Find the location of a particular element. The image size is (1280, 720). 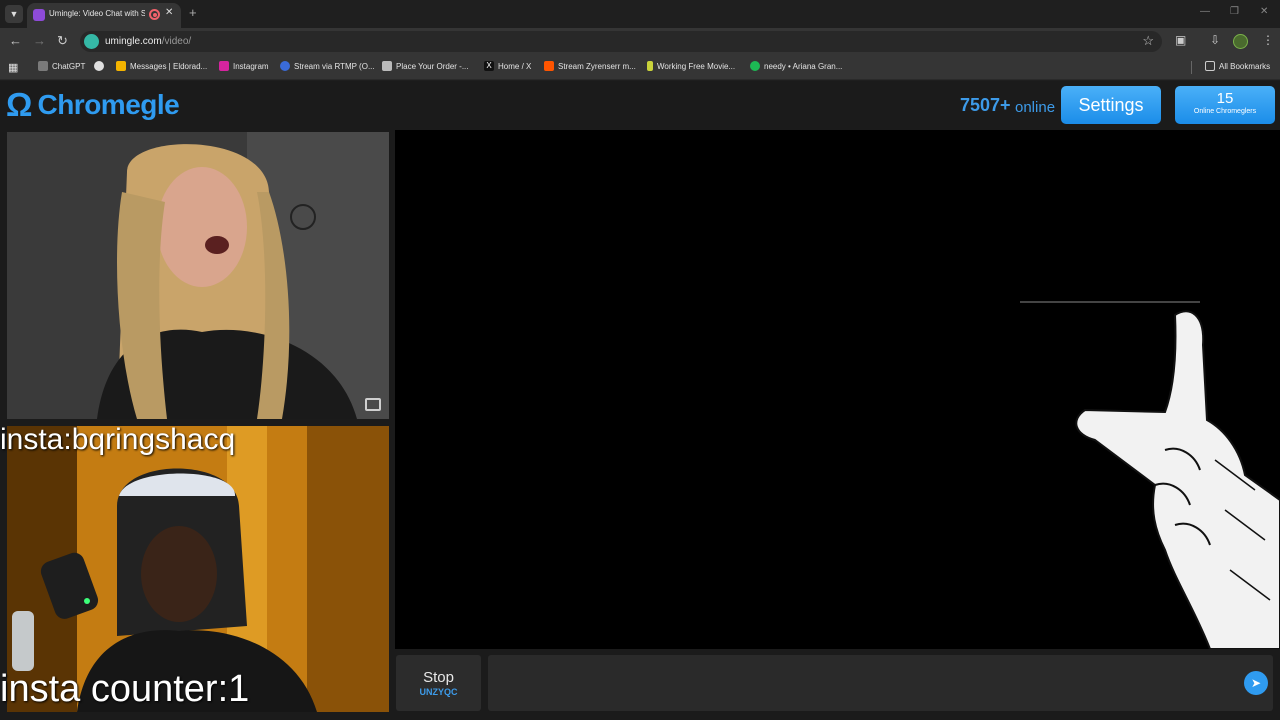

stop-button: Stop UNZYQC is located at coordinates (438, 683).